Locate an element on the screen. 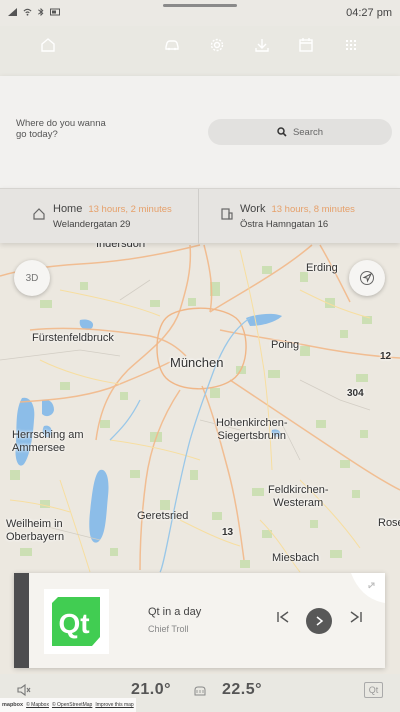  office-icon is located at coordinates (227, 214).